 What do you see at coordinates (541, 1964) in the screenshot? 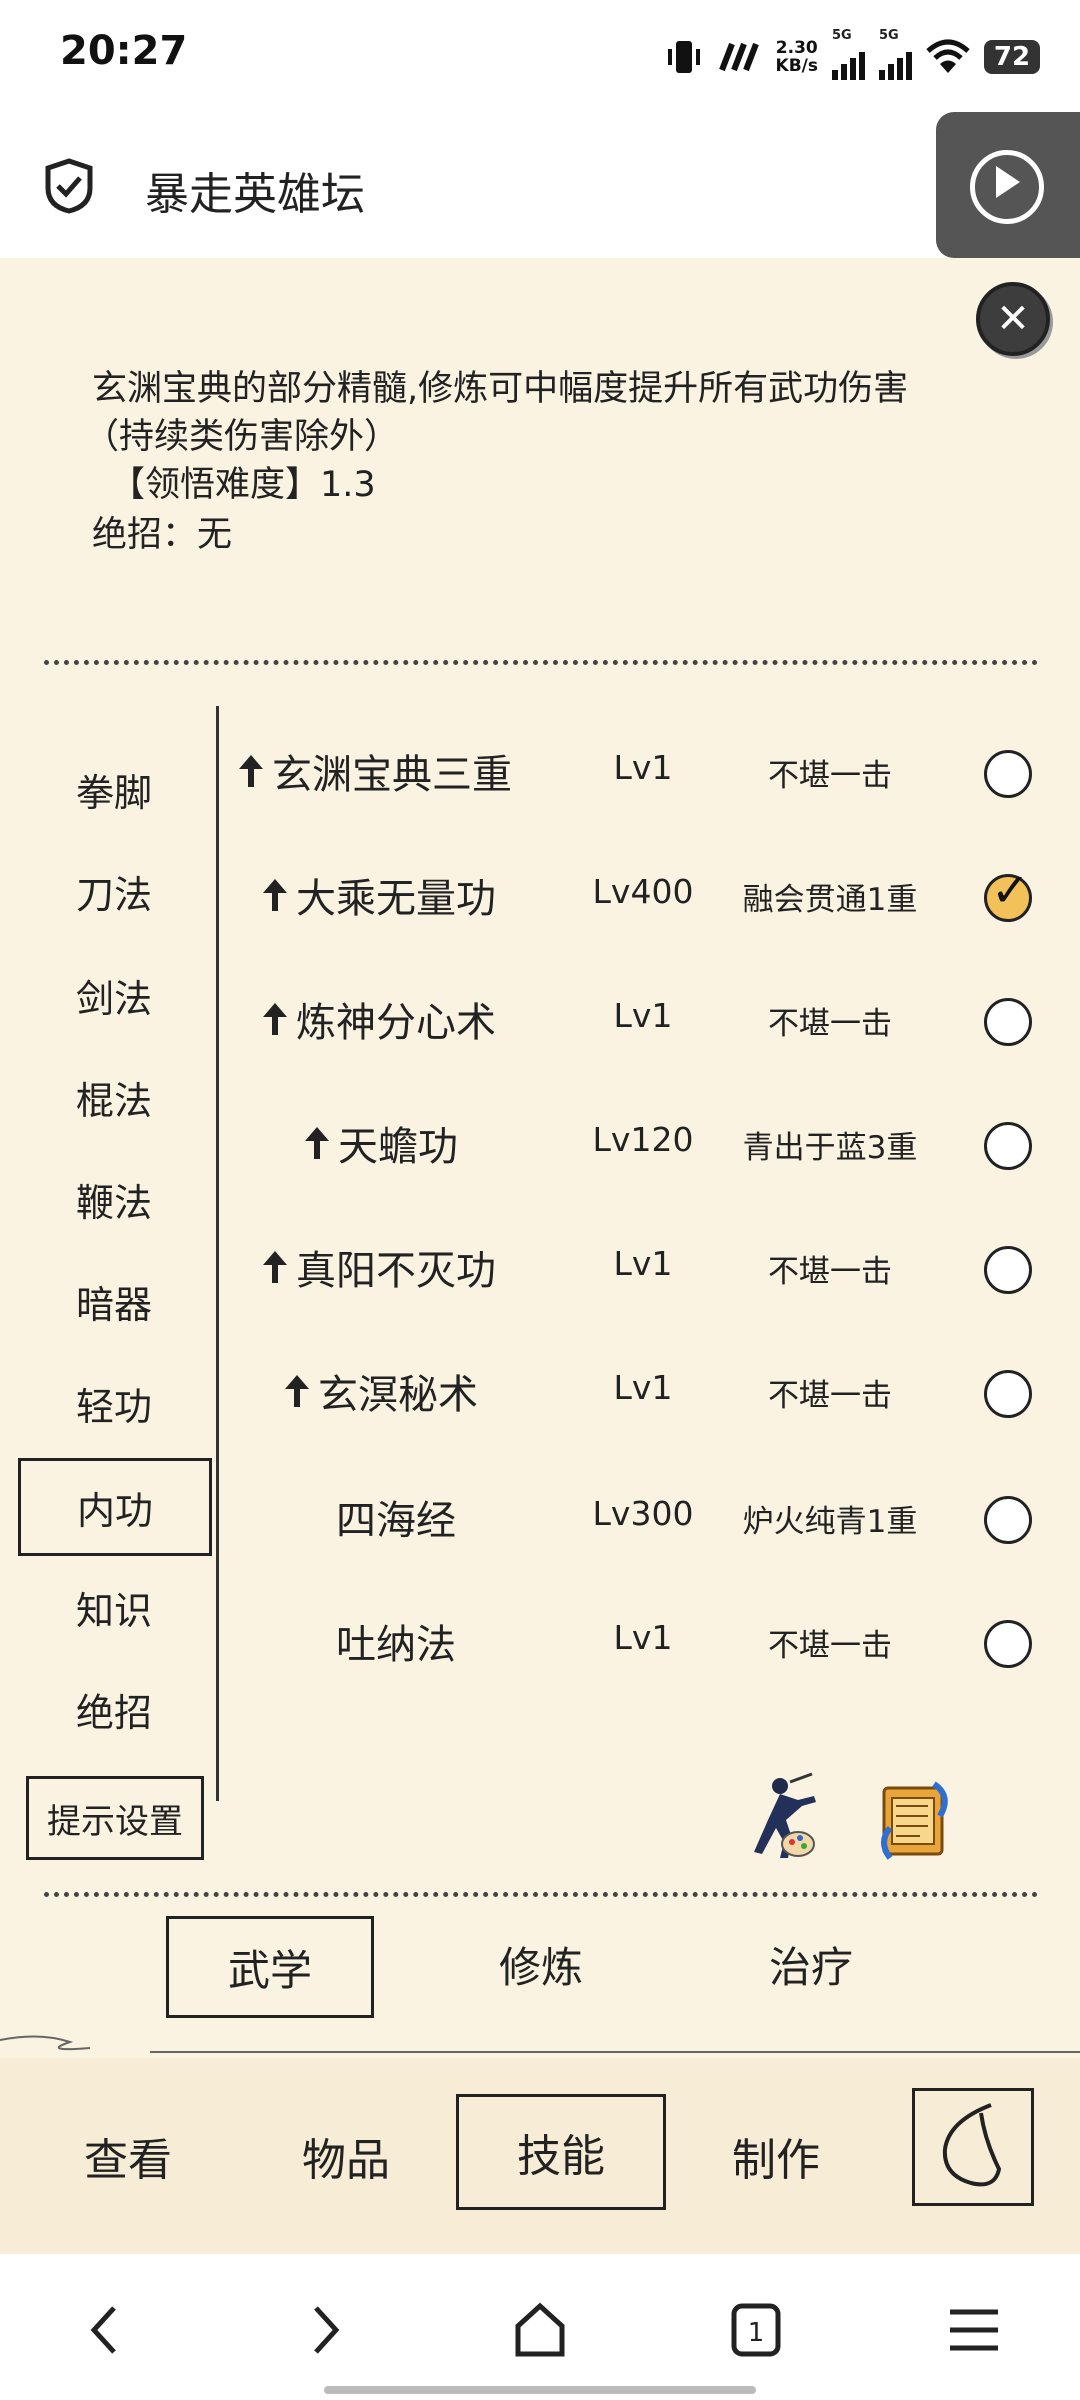
I see `tab-xiulian: 修炼` at bounding box center [541, 1964].